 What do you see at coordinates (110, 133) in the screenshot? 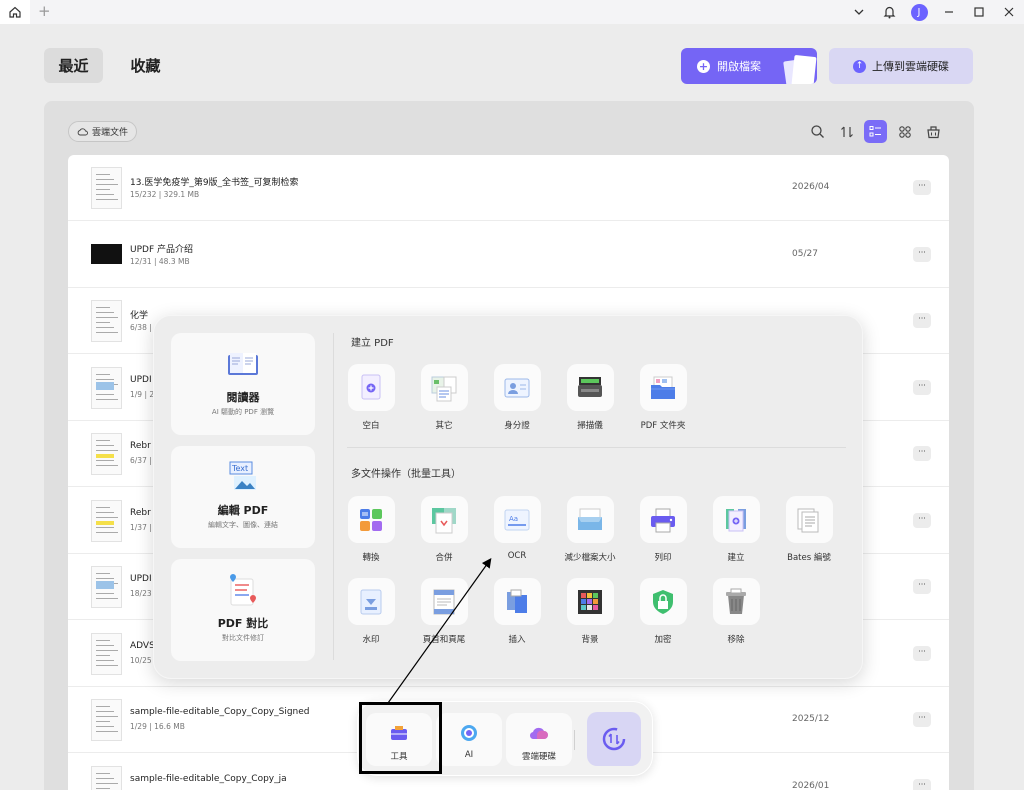
I see `cloud-docs-label: 雲端文件` at bounding box center [110, 133].